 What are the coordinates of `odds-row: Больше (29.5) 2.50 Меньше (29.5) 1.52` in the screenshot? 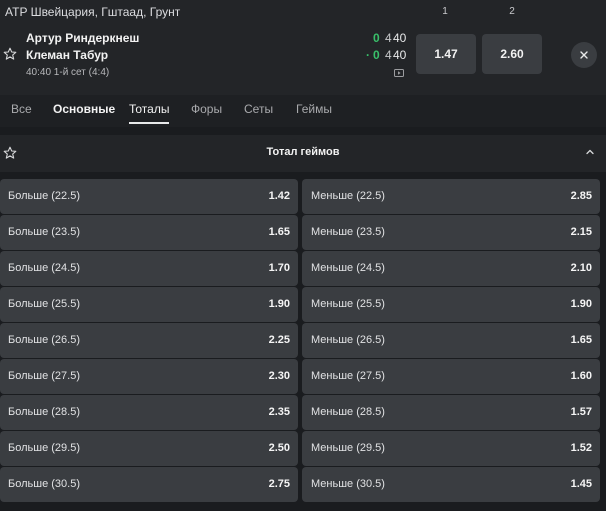 It's located at (303, 448).